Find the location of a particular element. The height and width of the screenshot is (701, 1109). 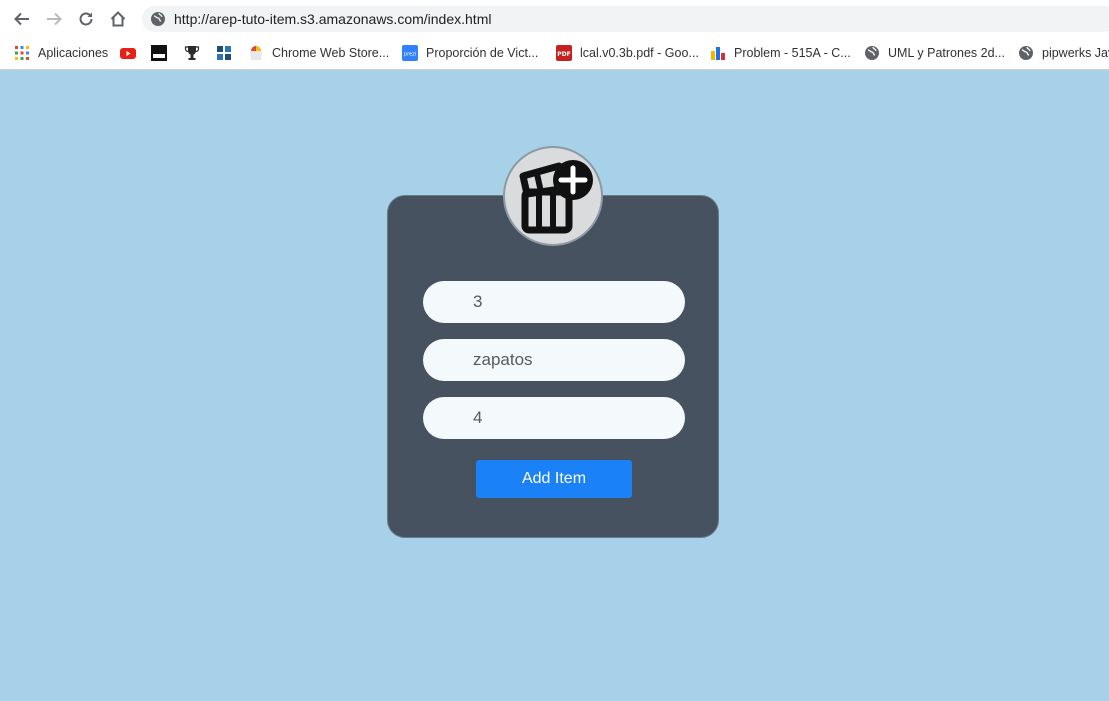

bookmark-trophy is located at coordinates (192, 53).